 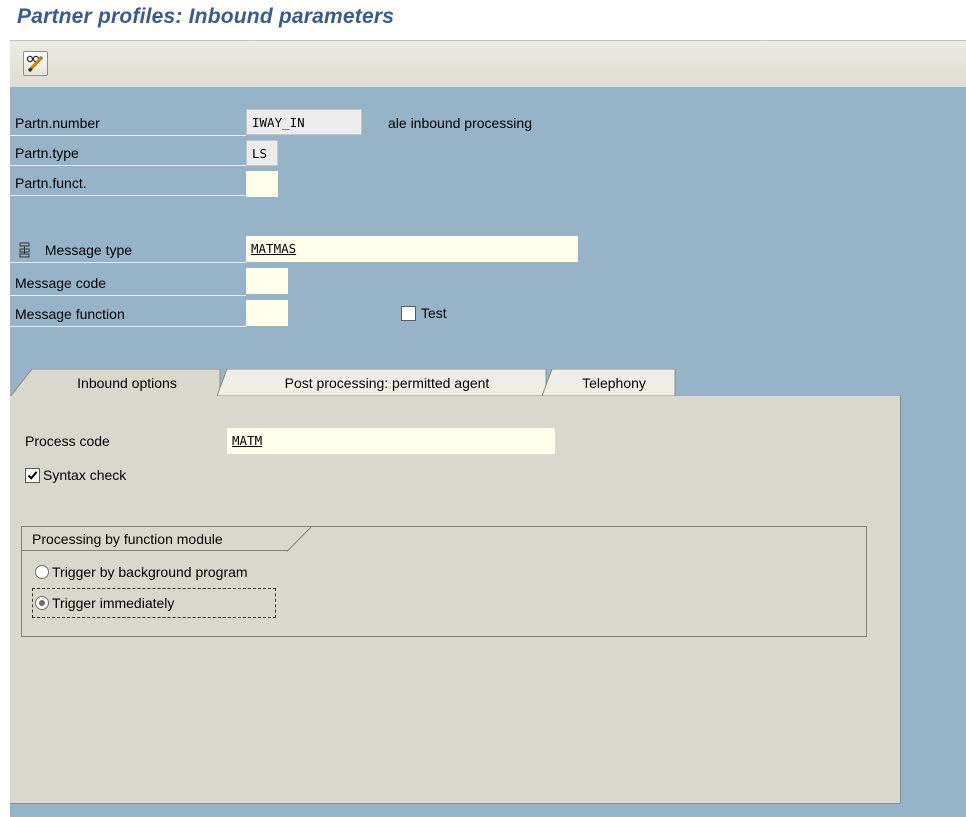 I want to click on radio-background-program-label: Trigger by background program, so click(x=150, y=572).